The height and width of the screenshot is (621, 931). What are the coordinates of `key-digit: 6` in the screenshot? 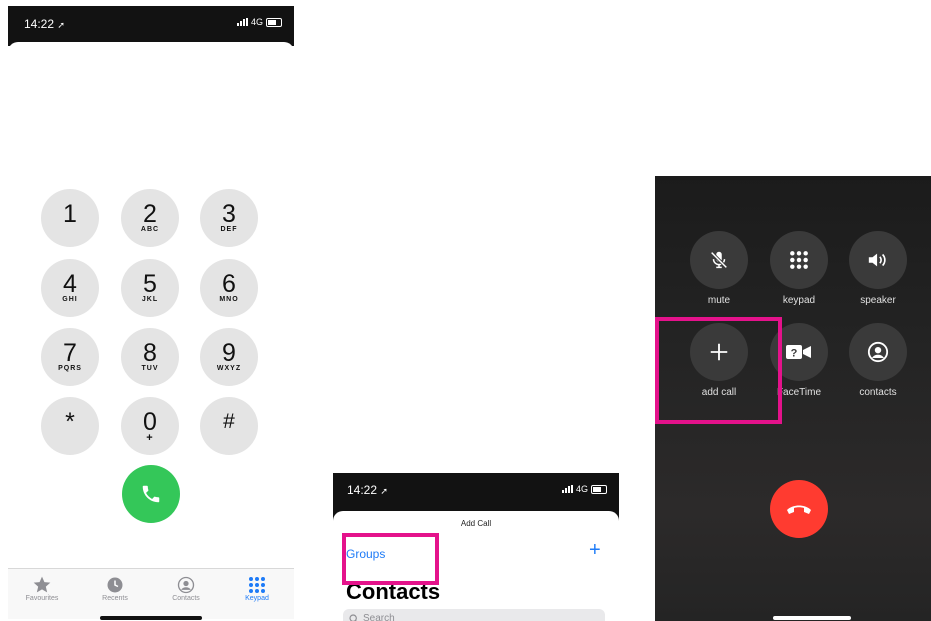 It's located at (229, 284).